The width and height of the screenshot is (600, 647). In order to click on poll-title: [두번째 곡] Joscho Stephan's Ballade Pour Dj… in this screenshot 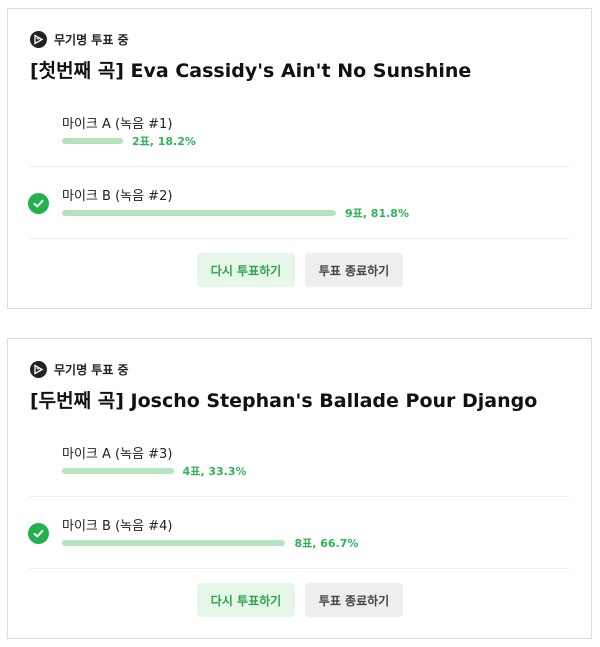, I will do `click(284, 401)`.